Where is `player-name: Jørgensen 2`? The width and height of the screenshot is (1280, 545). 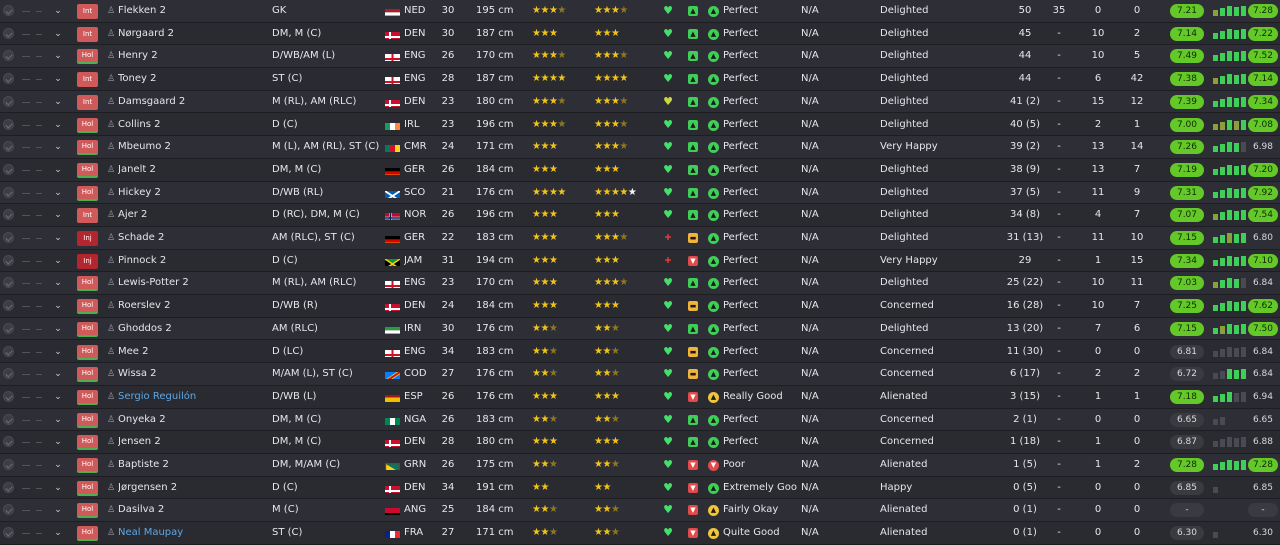
player-name: Jørgensen 2 is located at coordinates (193, 488).